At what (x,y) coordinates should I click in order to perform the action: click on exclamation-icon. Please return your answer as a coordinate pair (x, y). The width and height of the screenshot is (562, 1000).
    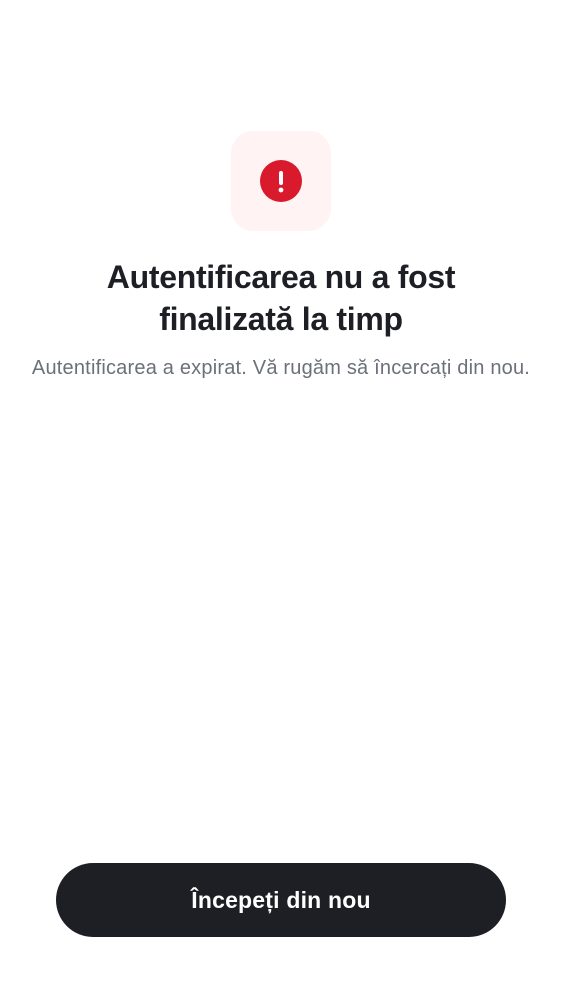
    Looking at the image, I should click on (281, 181).